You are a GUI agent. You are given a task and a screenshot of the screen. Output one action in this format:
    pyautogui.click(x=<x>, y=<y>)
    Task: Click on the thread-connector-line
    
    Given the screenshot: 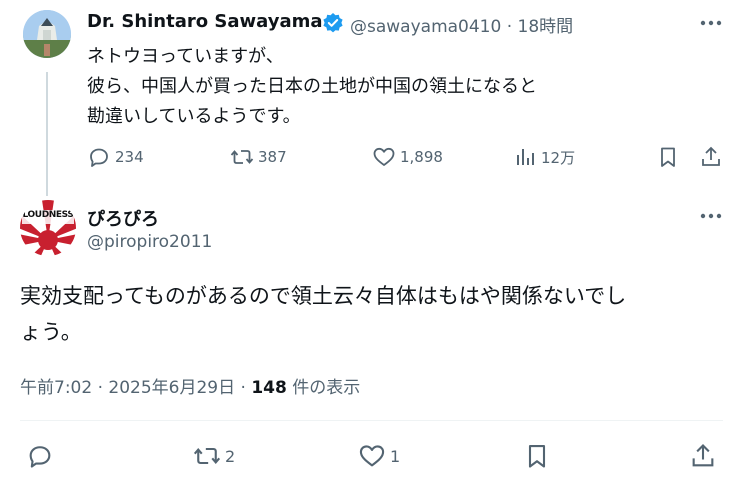 What is the action you would take?
    pyautogui.click(x=47, y=134)
    